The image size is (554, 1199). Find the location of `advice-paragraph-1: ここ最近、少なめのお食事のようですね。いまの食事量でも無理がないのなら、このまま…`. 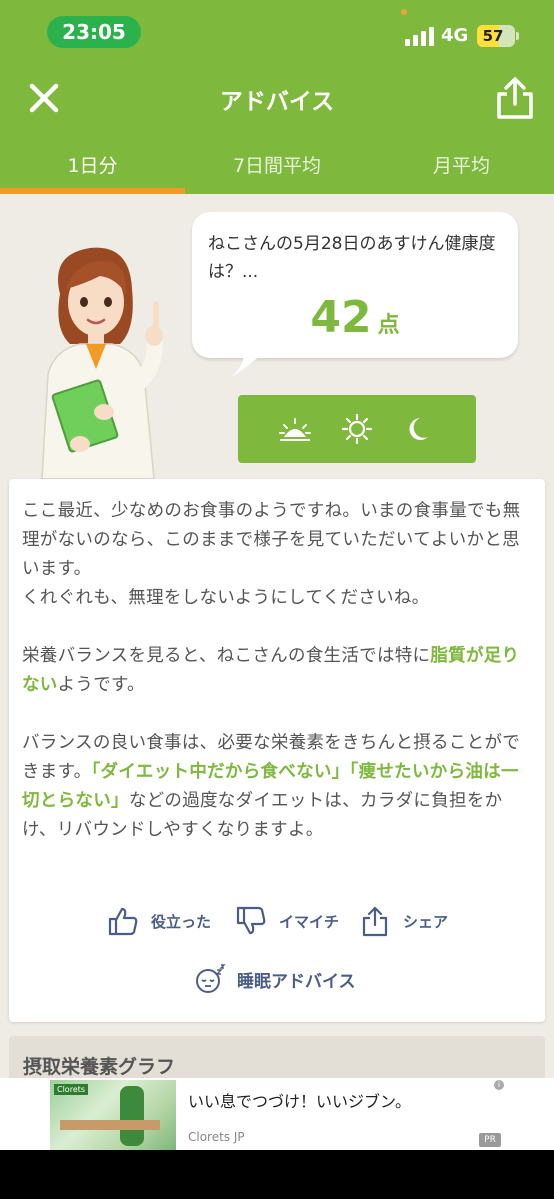

advice-paragraph-1: ここ最近、少なめのお食事のようですね。いまの食事量でも無理がないのなら、このまま… is located at coordinates (278, 555).